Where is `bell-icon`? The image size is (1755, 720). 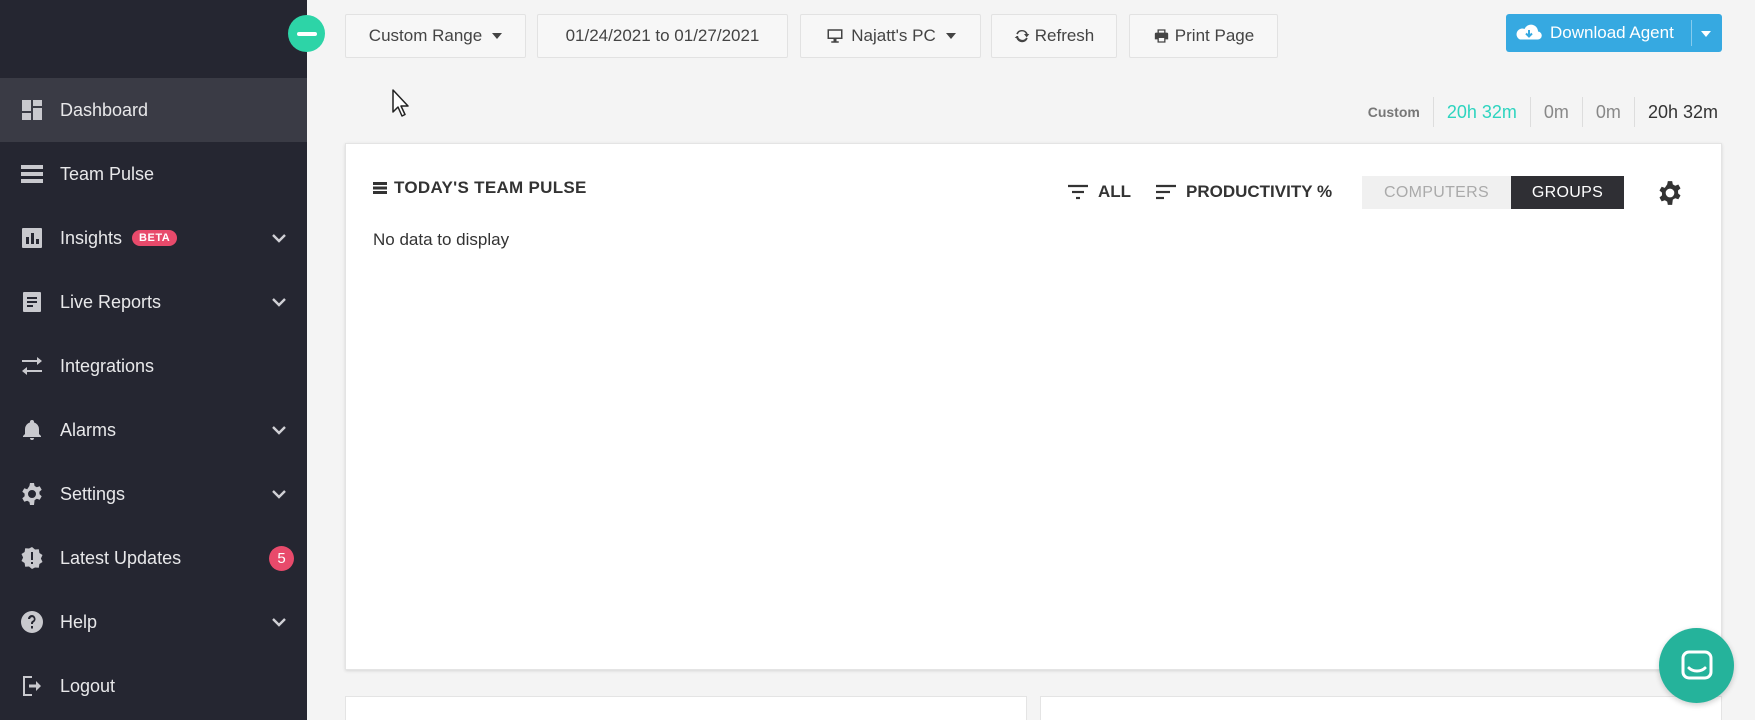 bell-icon is located at coordinates (32, 430).